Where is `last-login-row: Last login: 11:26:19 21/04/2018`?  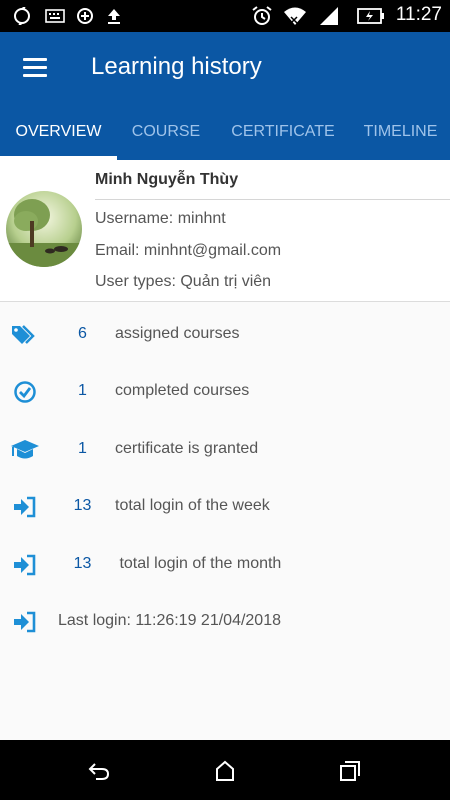
last-login-row: Last login: 11:26:19 21/04/2018 is located at coordinates (225, 622).